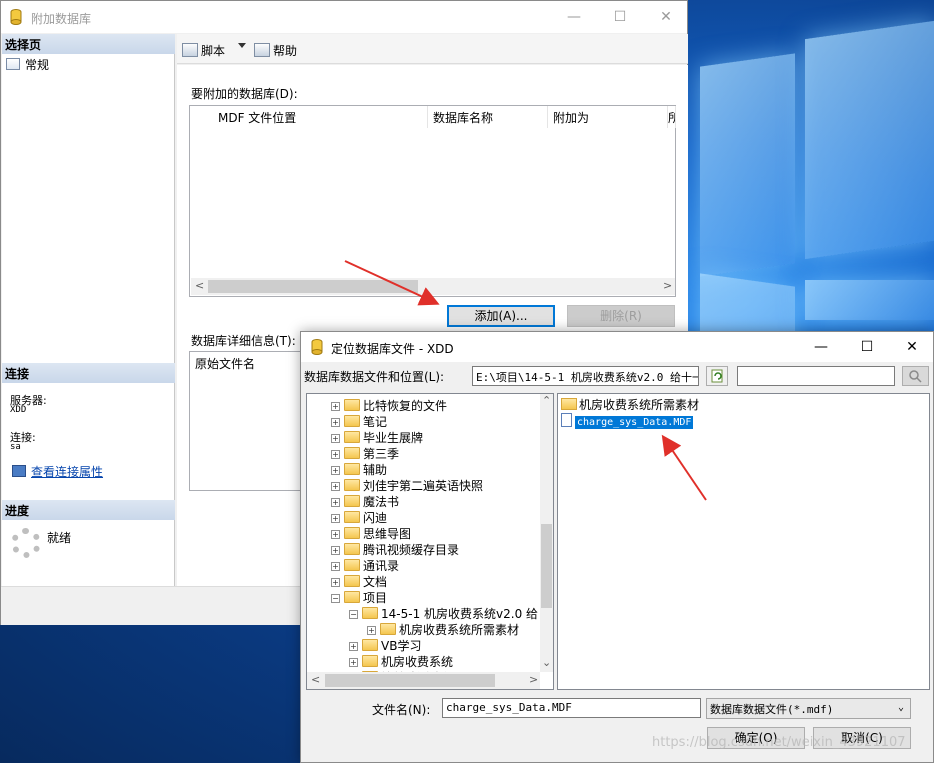 The width and height of the screenshot is (934, 763). What do you see at coordinates (203, 50) in the screenshot?
I see `script-button: 脚本` at bounding box center [203, 50].